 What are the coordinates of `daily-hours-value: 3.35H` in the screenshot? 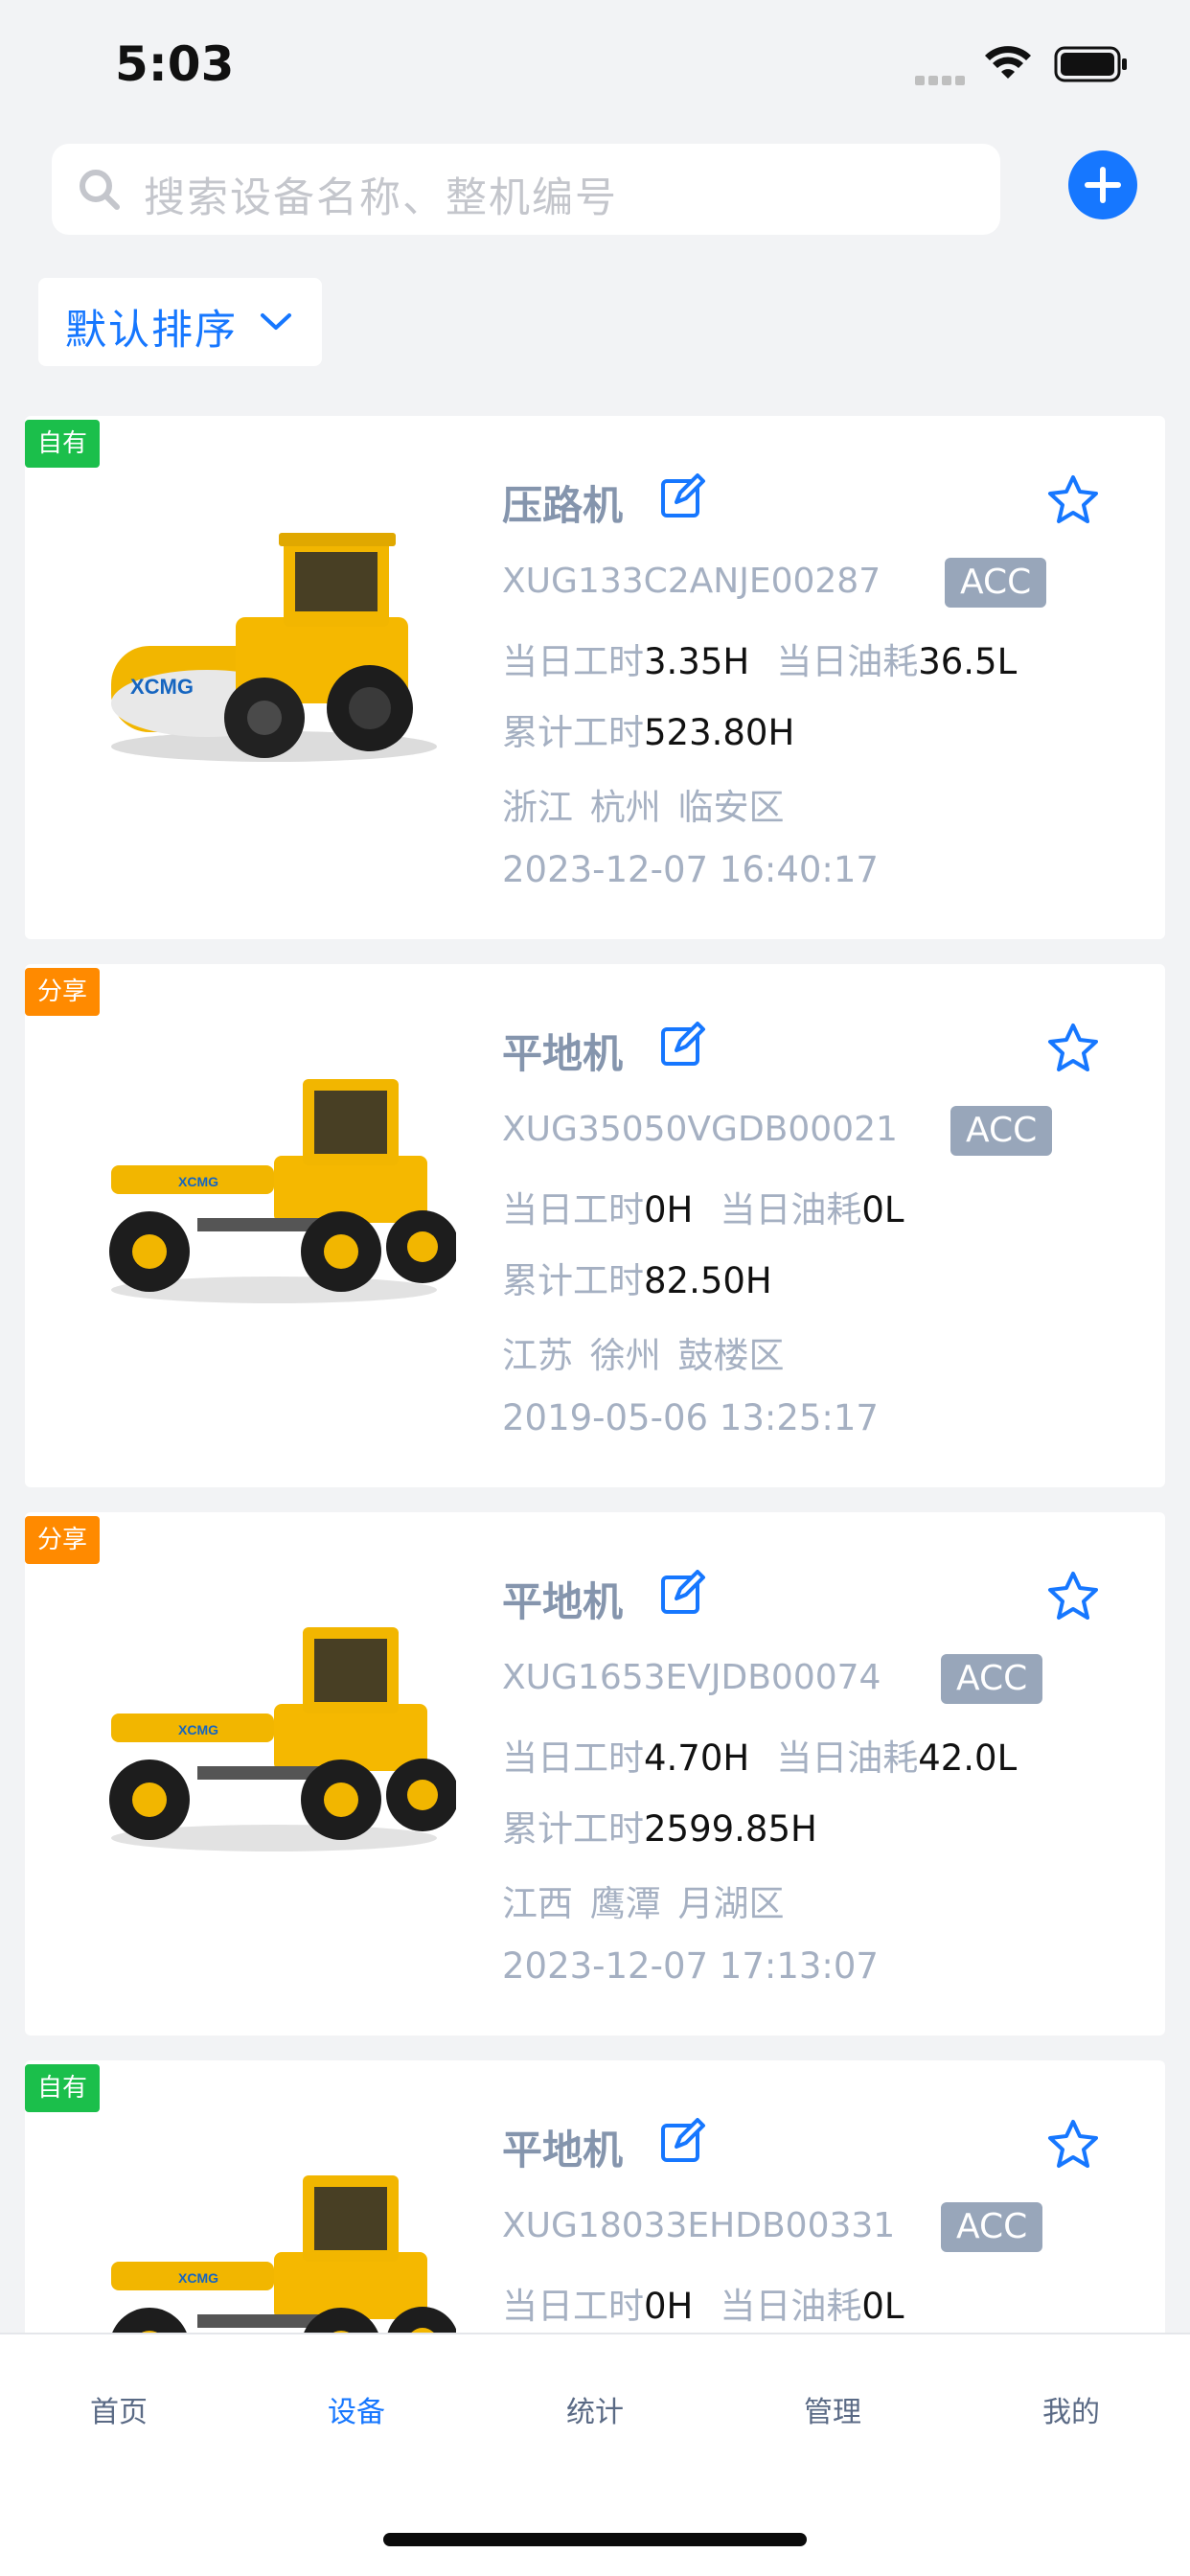 It's located at (697, 661).